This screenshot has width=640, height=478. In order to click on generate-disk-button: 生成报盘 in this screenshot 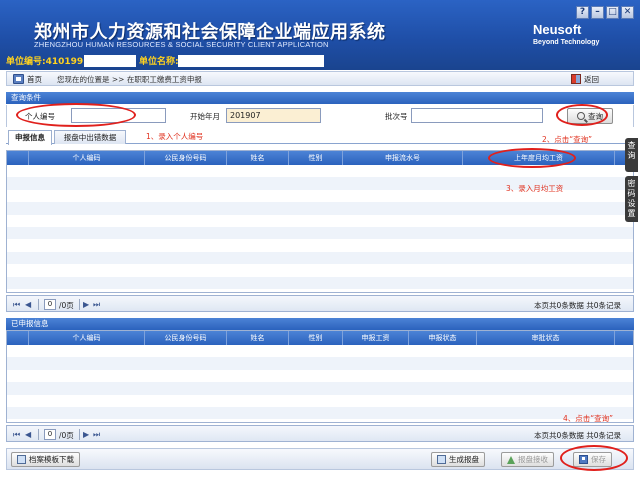, I will do `click(458, 459)`.